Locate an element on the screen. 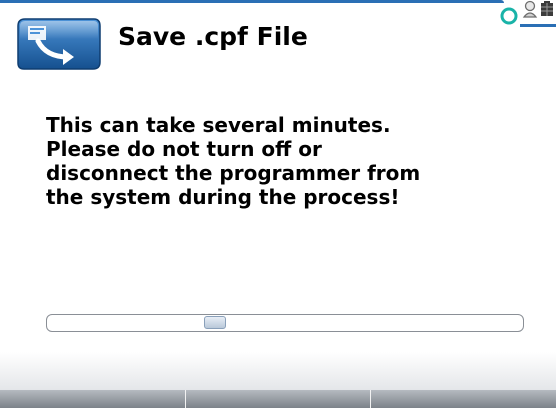 Image resolution: width=556 pixels, height=408 pixels. status-area is located at coordinates (527, 15).